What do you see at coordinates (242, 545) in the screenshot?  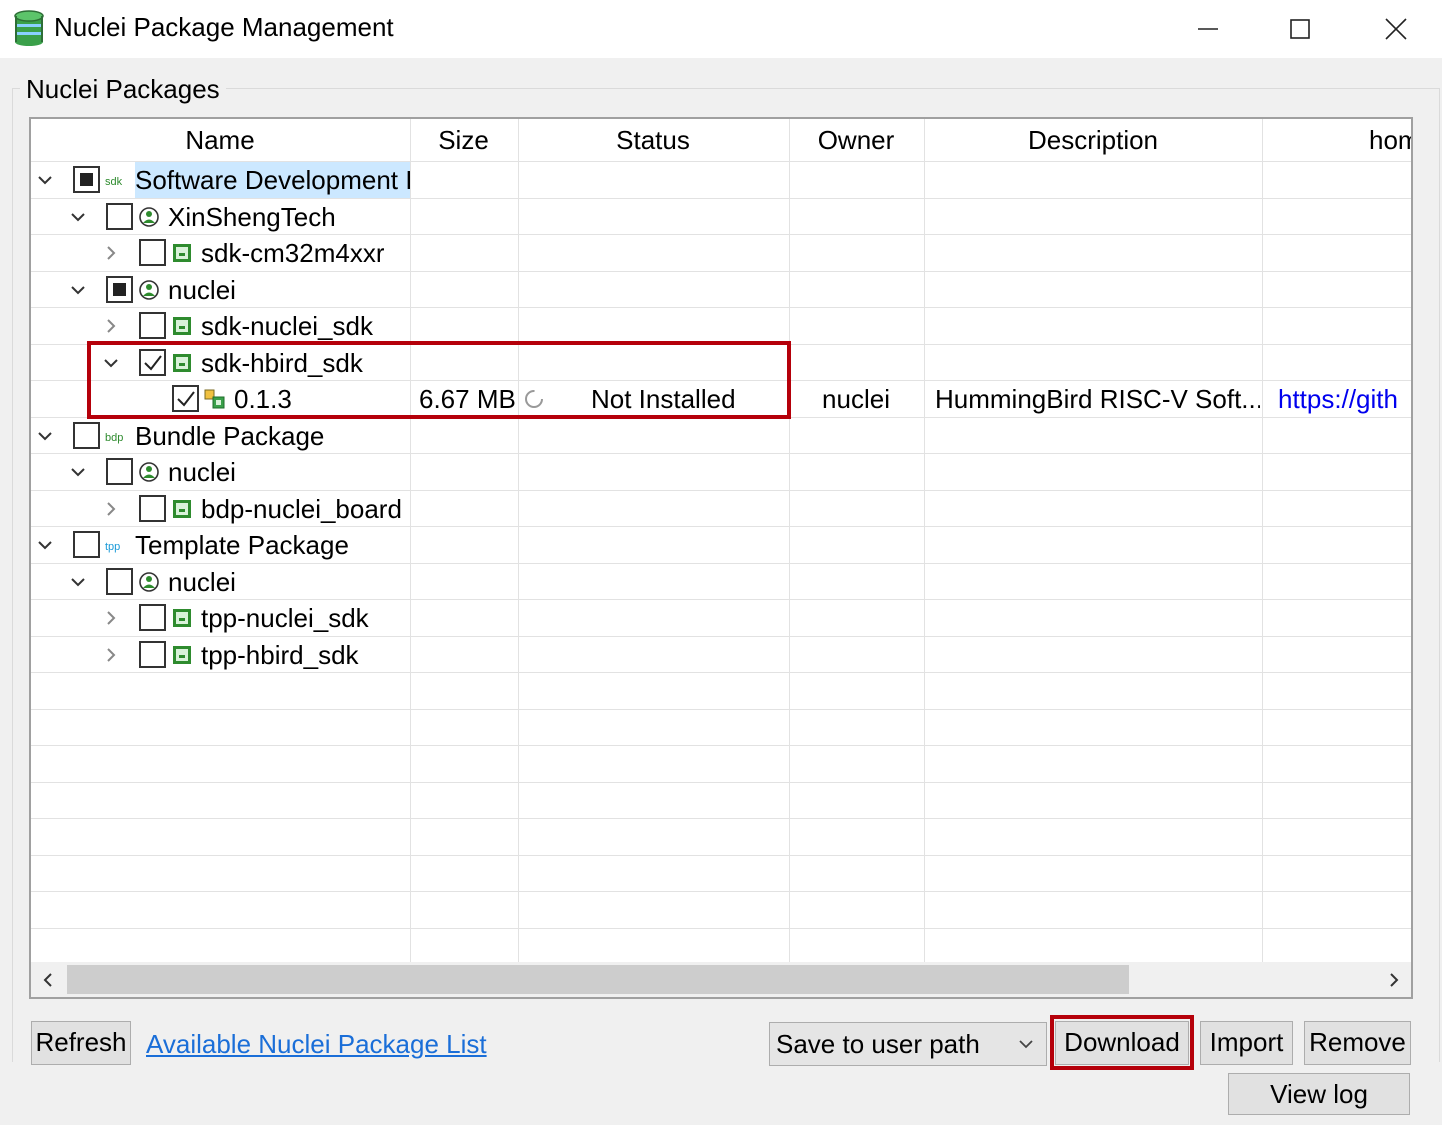 I see `tree-item-label: Template Package` at bounding box center [242, 545].